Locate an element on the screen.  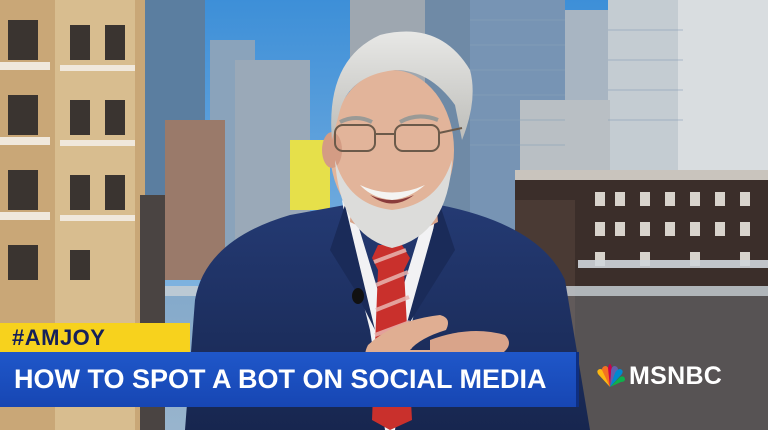
lapel-microphone is located at coordinates (358, 296).